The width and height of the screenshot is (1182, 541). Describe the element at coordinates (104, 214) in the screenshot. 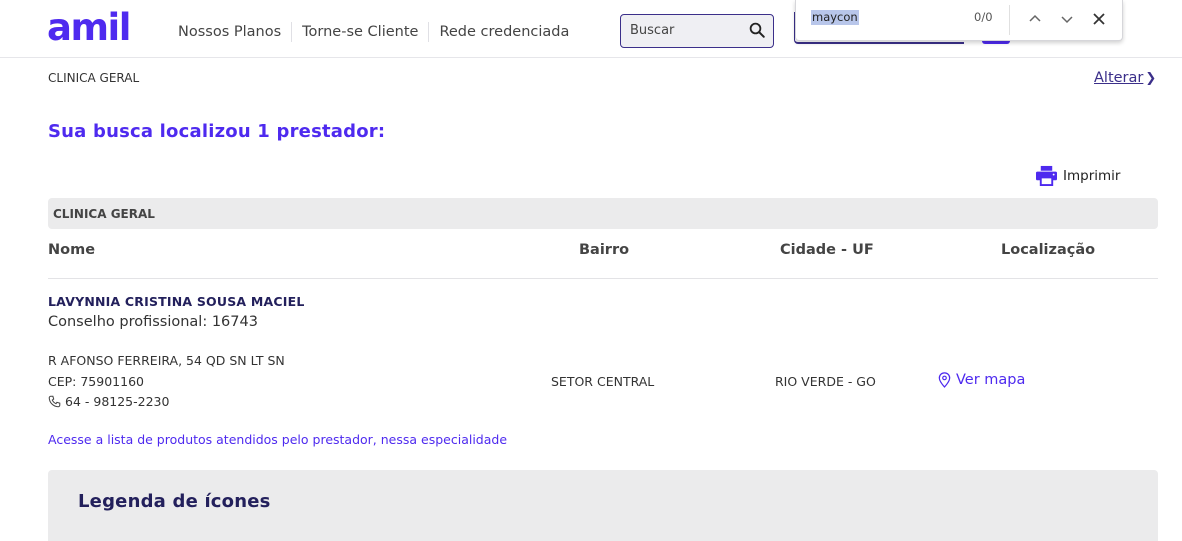

I see `section-title: CLINICA GERAL` at that location.